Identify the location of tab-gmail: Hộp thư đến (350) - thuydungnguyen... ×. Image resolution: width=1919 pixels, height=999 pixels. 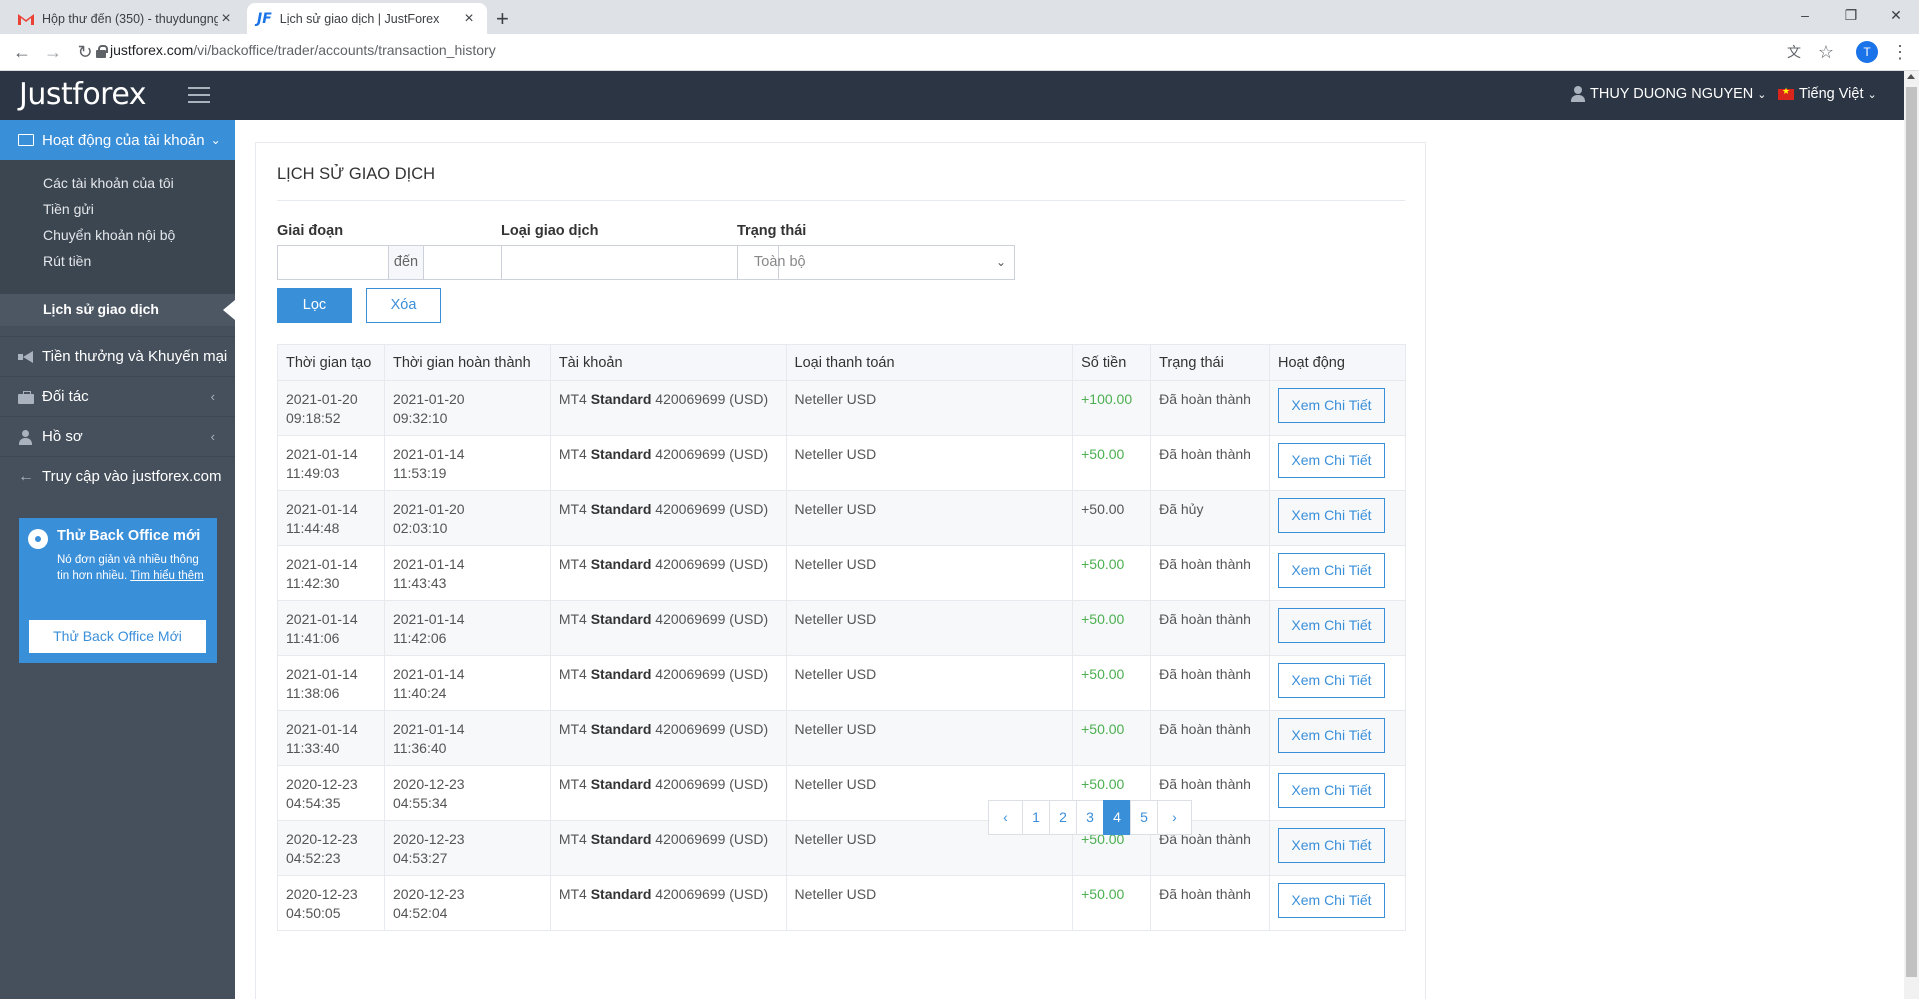
(126, 18).